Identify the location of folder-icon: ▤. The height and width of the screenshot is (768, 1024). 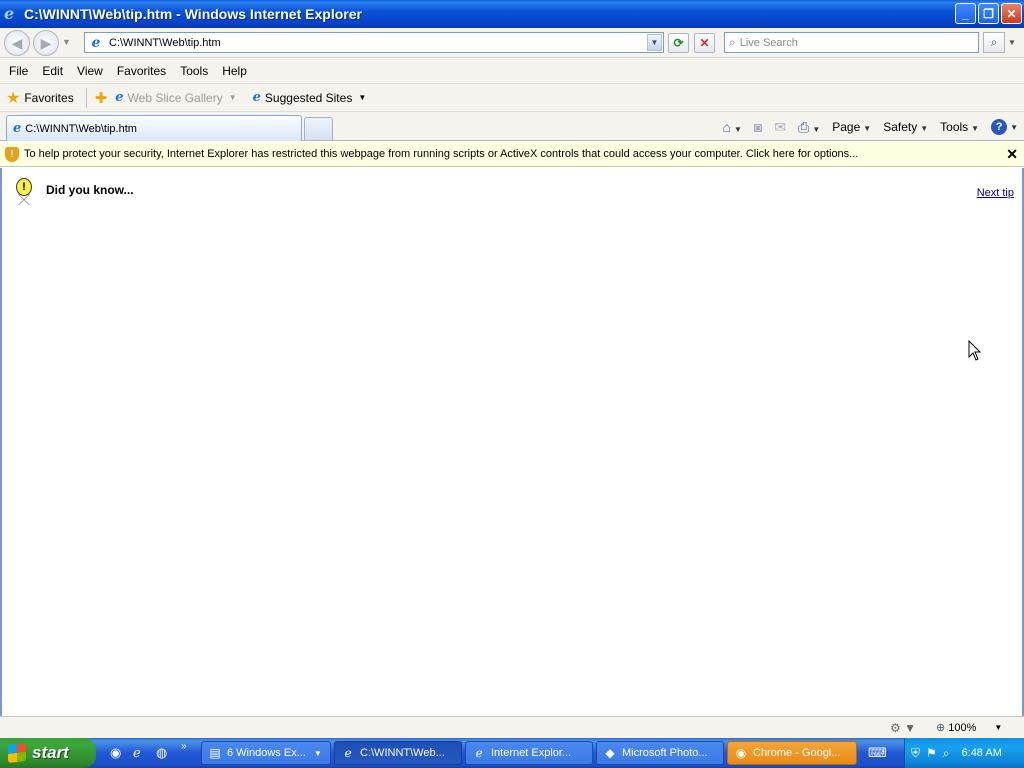
(215, 753).